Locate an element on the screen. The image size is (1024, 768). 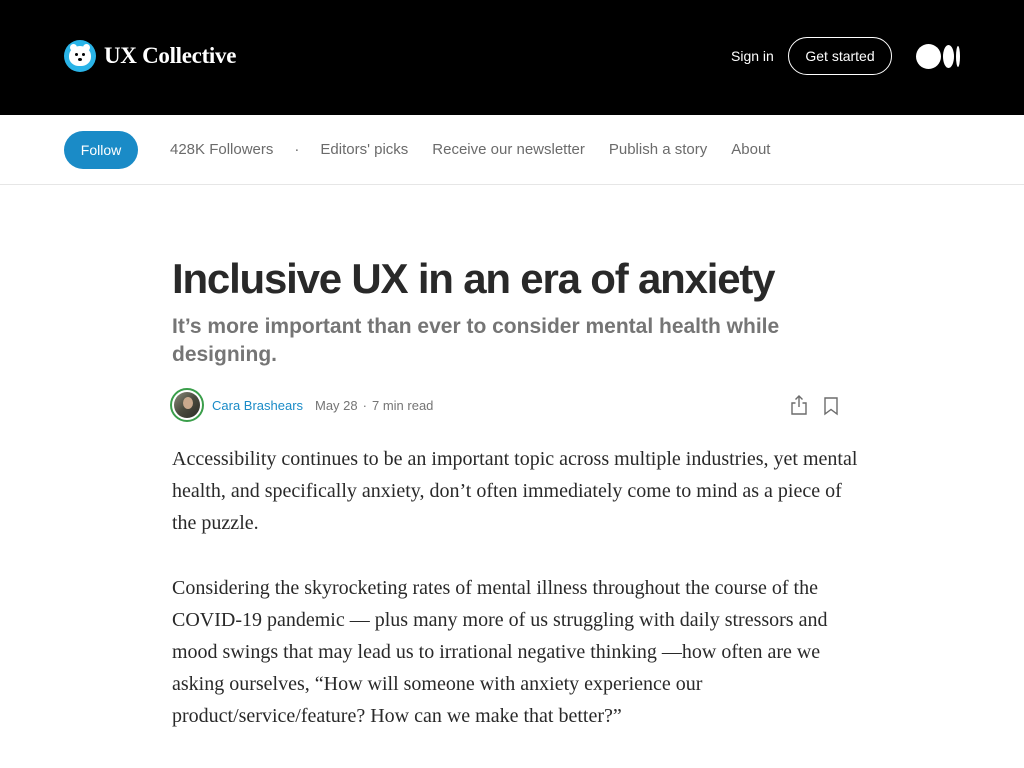
author-avatar is located at coordinates (187, 405).